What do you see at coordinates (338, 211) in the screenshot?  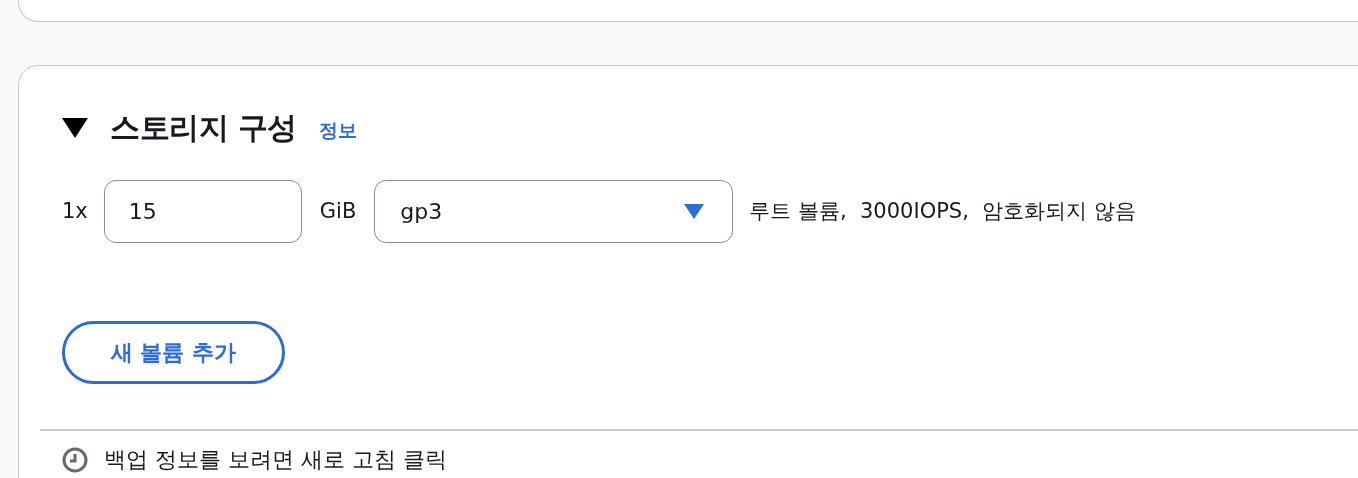 I see `unit-label: GiB` at bounding box center [338, 211].